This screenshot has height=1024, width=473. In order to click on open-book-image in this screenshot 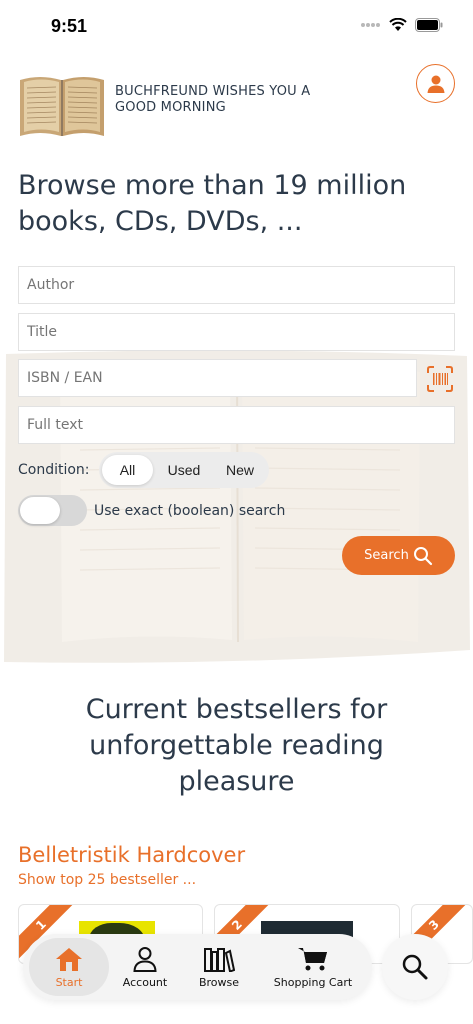, I will do `click(62, 106)`.